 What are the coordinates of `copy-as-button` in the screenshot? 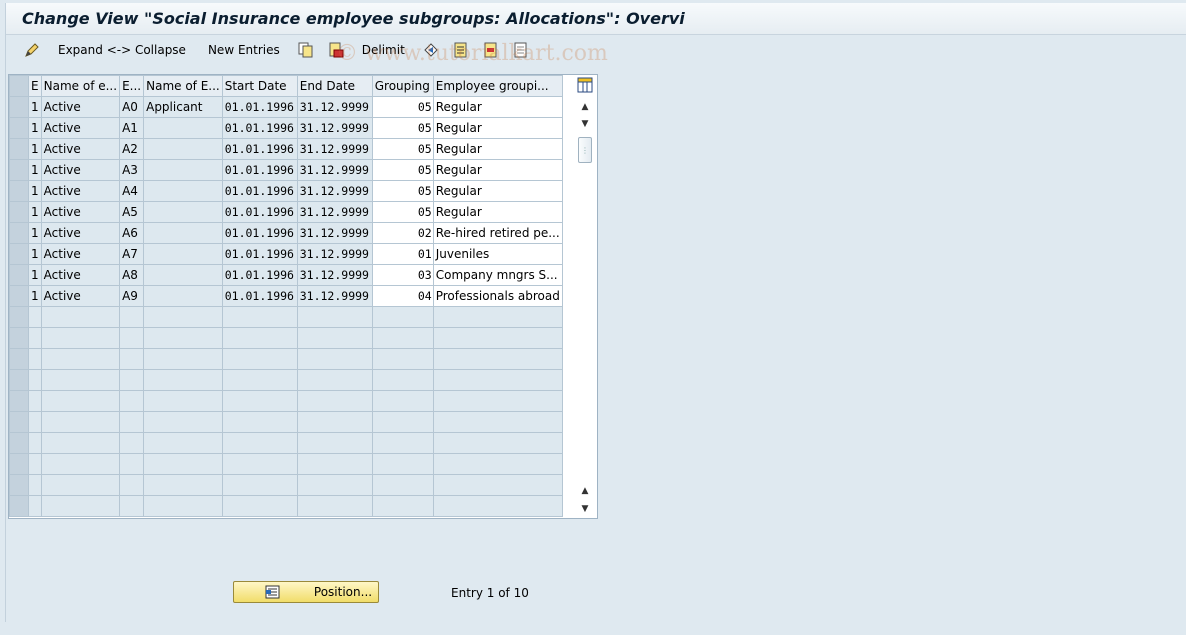 It's located at (306, 50).